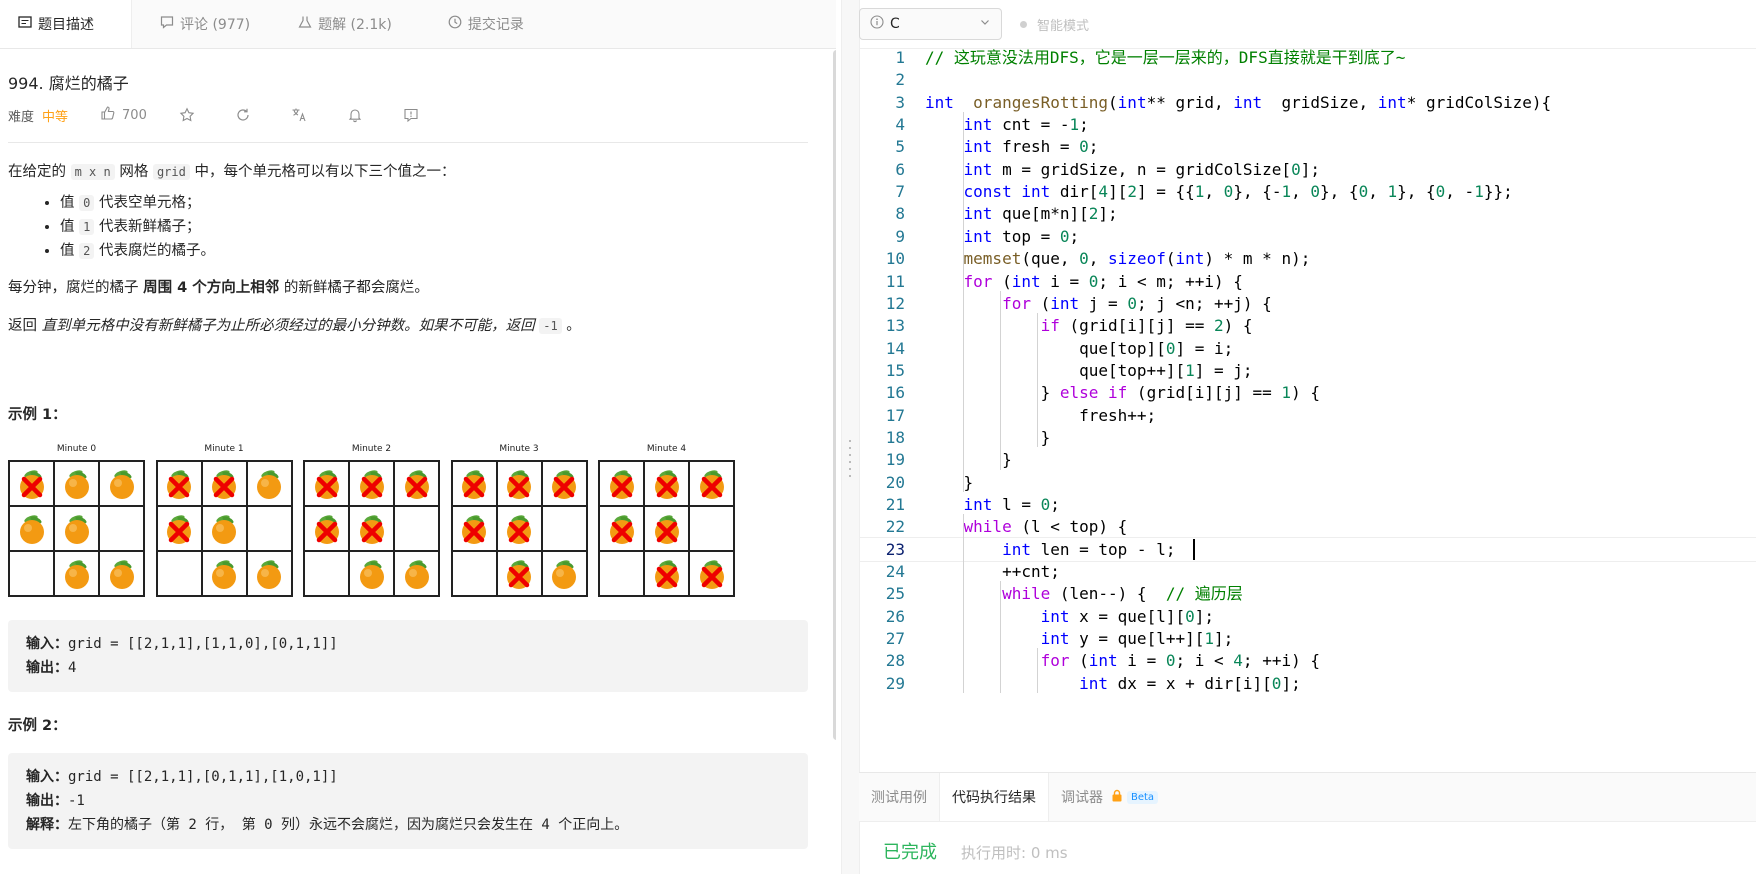 The height and width of the screenshot is (874, 1756). I want to click on code-line: 9 int top = 0;, so click(1307, 236).